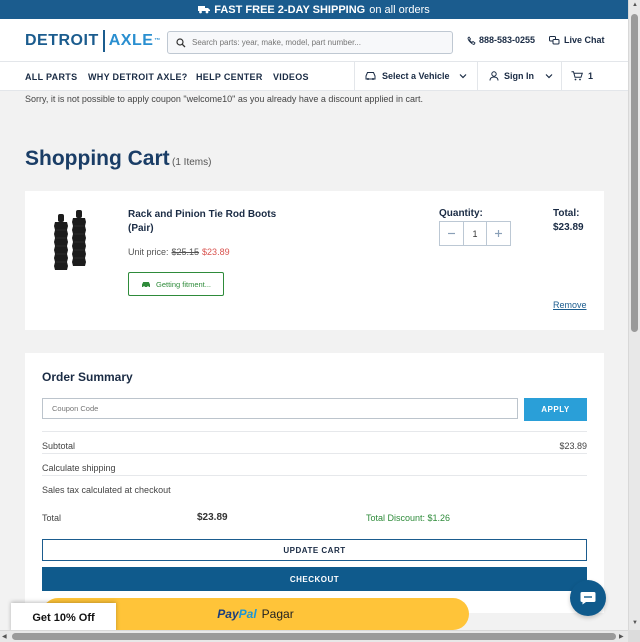  Describe the element at coordinates (212, 517) in the screenshot. I see `order-total-value: $23.89` at that location.